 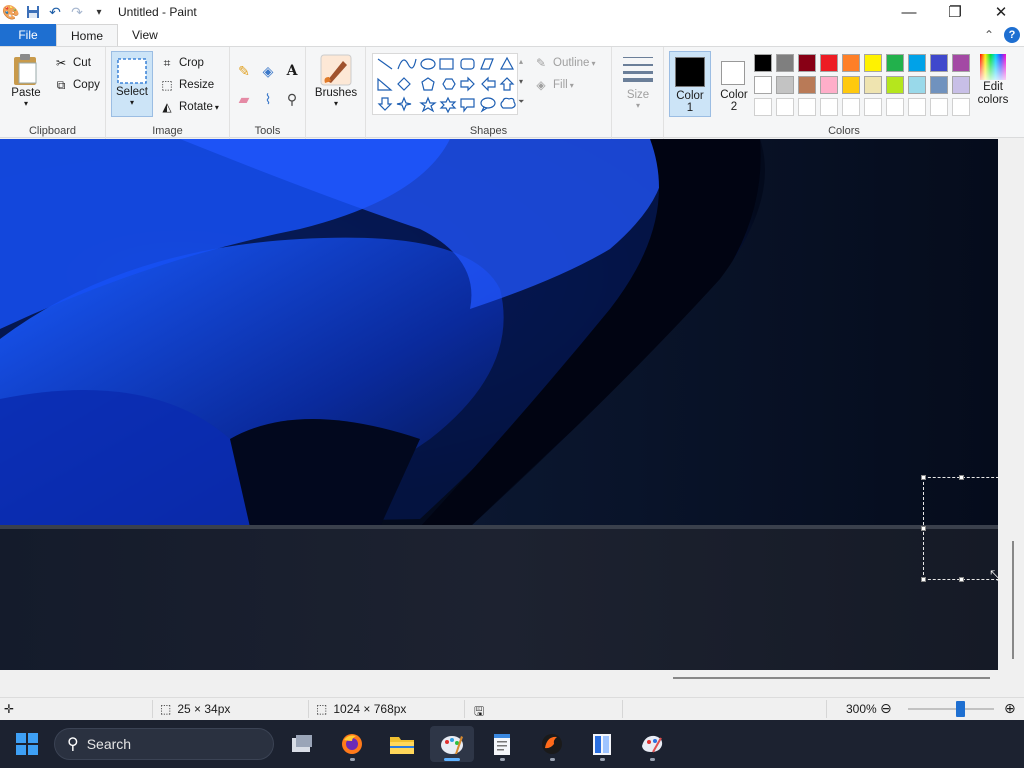 What do you see at coordinates (1010, 708) in the screenshot?
I see `zoom-in-button: ⊕` at bounding box center [1010, 708].